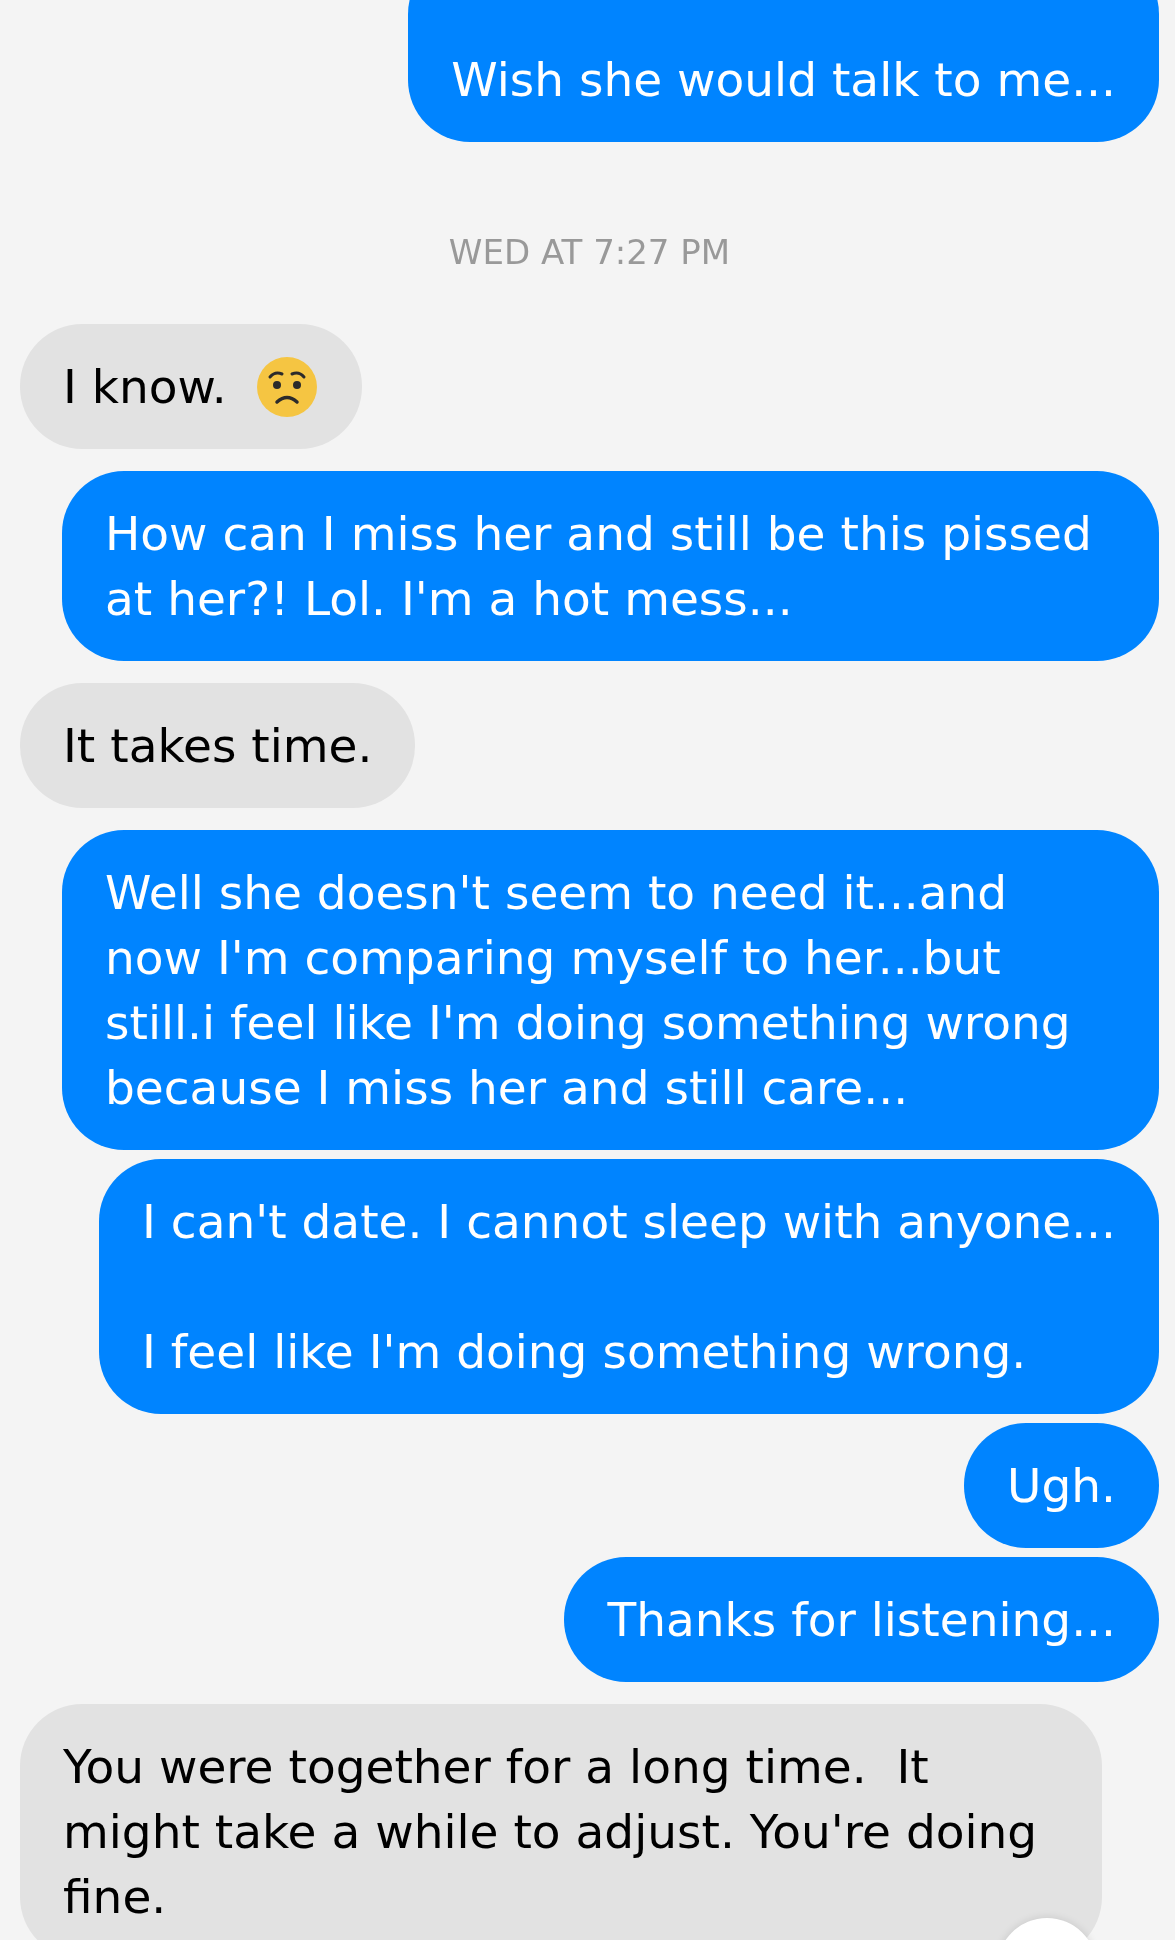 The width and height of the screenshot is (1175, 1940). I want to click on sent-message-bubble: I can't date. I cannot sleep with anyone... I feel like I'm doing something wrong., so click(629, 1286).